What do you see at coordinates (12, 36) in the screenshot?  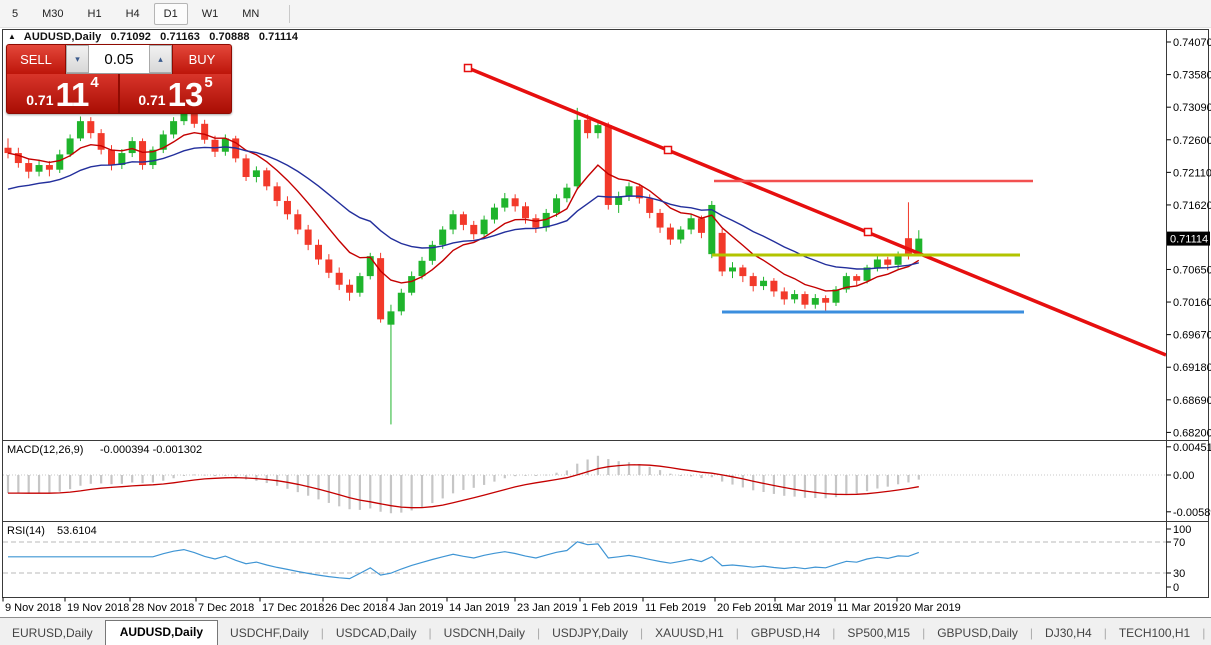 I see `collapse-panel-icon: ▲` at bounding box center [12, 36].